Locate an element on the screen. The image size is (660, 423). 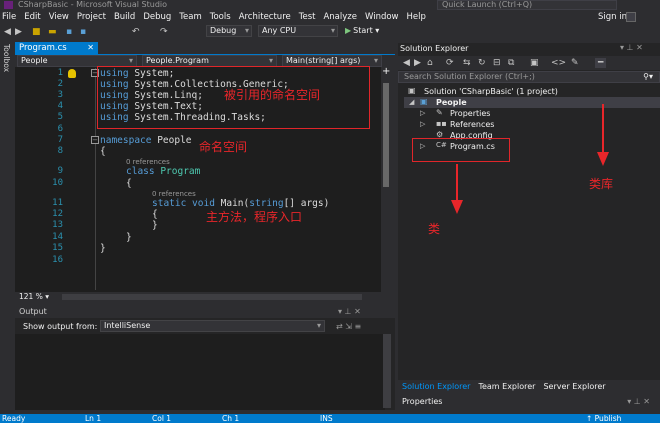
code-token: Main( is located at coordinates (232, 203).